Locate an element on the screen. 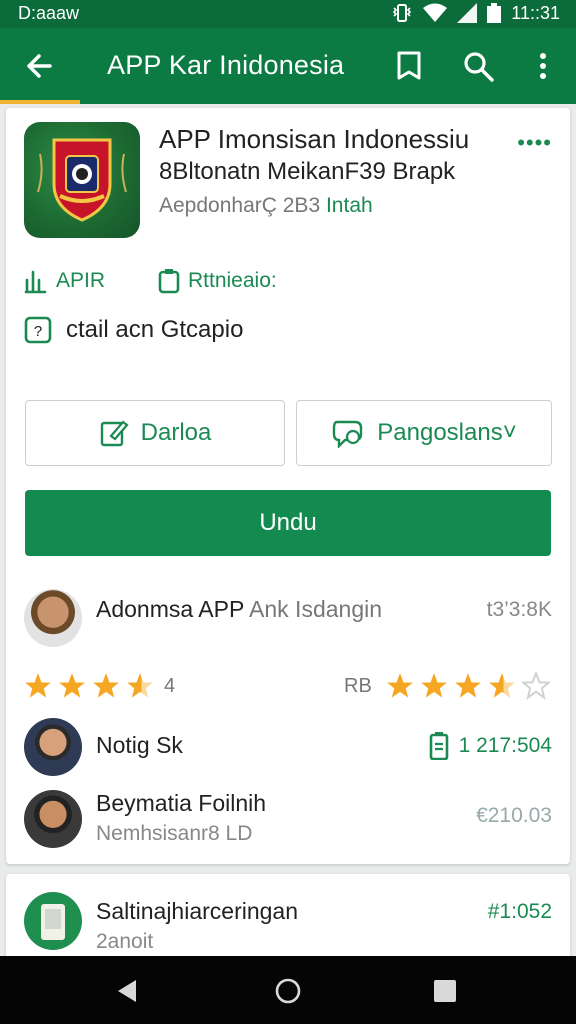 This screenshot has height=1024, width=576. vibrate-icon is located at coordinates (402, 13).